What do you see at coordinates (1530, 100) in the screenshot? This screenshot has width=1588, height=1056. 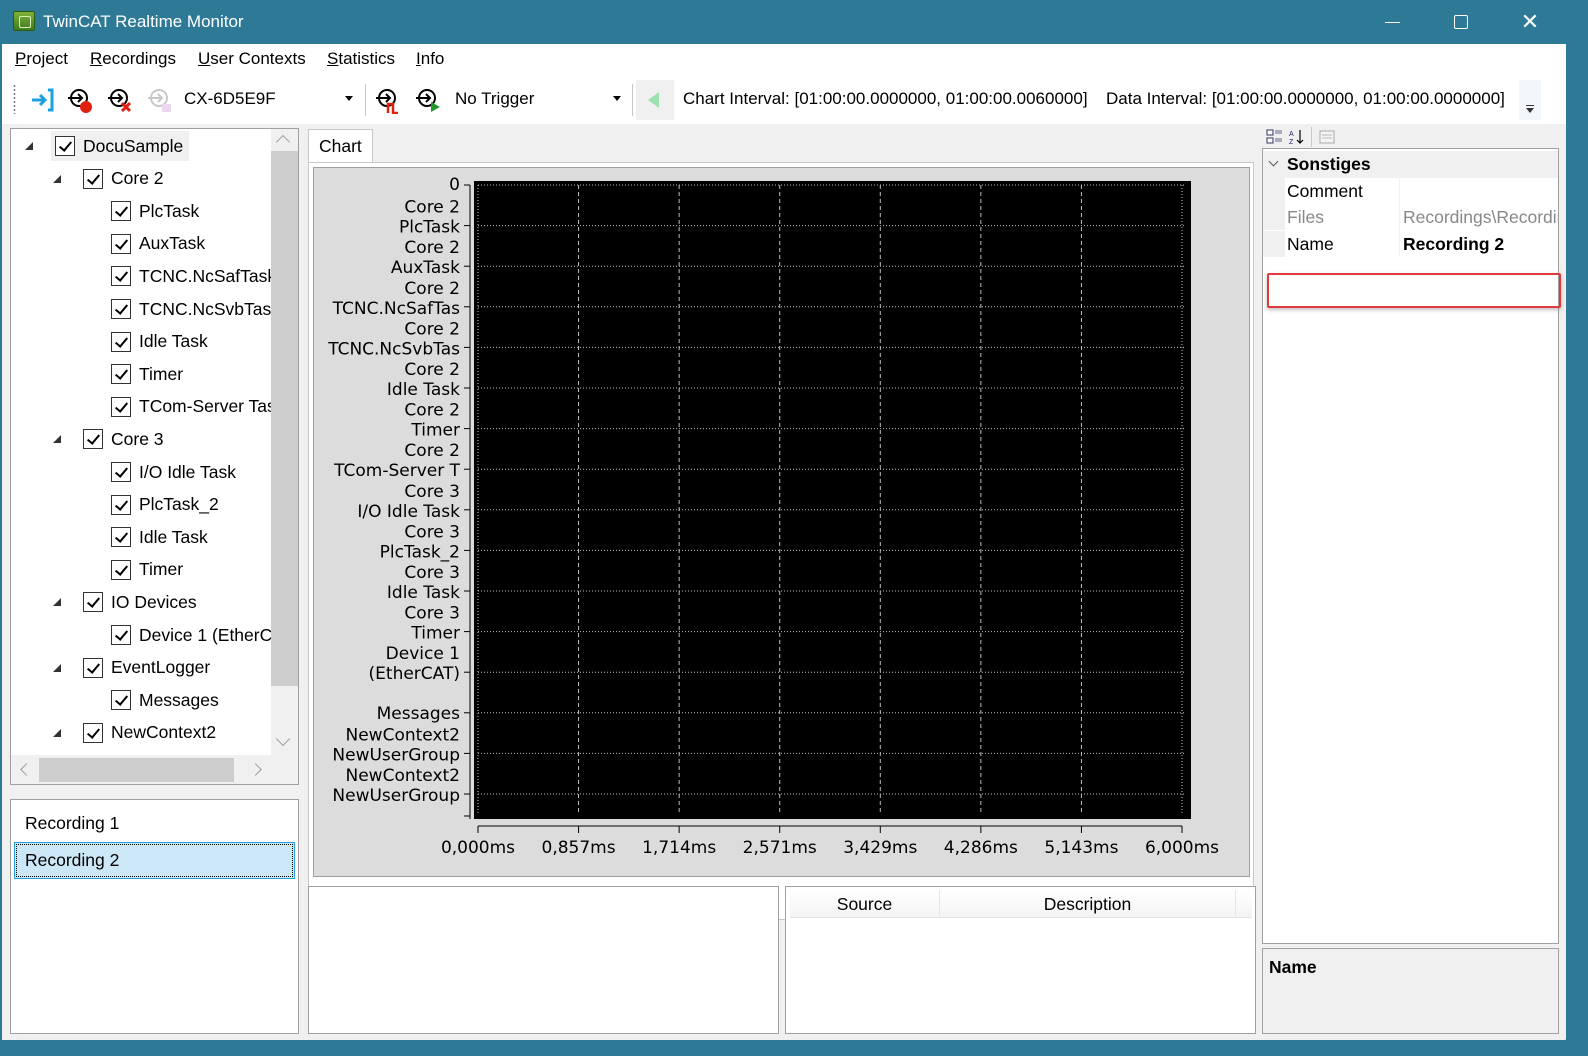 I see `toolbar-overflow-icon` at bounding box center [1530, 100].